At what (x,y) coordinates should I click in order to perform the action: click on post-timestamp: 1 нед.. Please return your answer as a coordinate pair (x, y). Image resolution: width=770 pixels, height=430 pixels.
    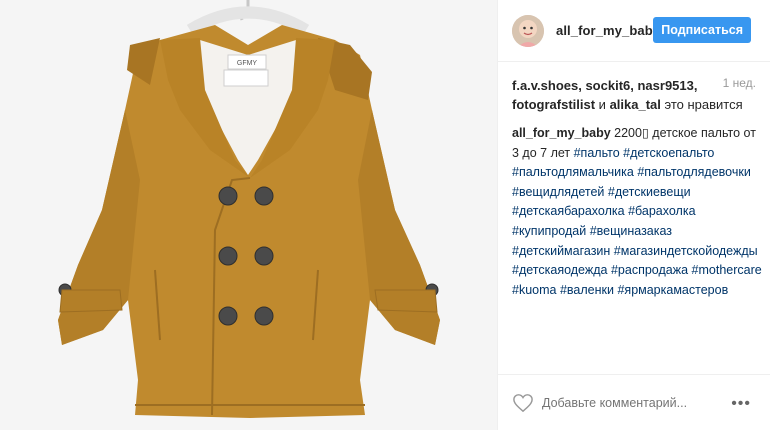
    Looking at the image, I should click on (739, 83).